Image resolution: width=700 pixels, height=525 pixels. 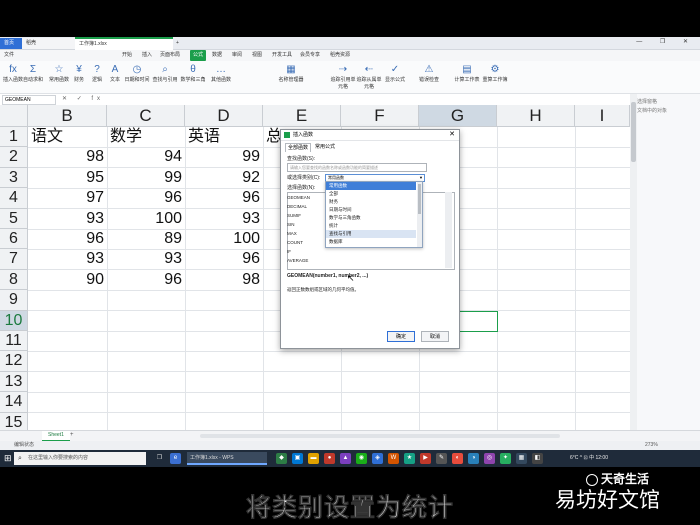 I want to click on cell-d2: 99, so click(x=224, y=157).